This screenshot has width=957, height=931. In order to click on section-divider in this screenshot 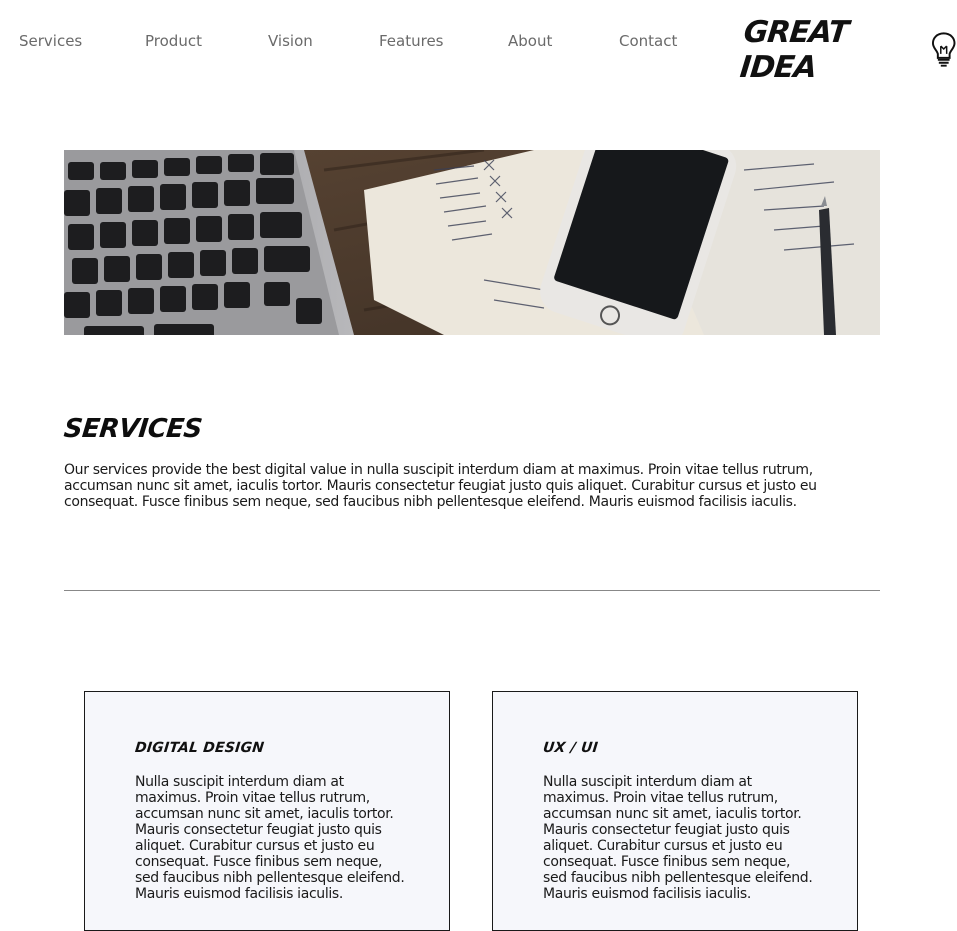, I will do `click(472, 590)`.